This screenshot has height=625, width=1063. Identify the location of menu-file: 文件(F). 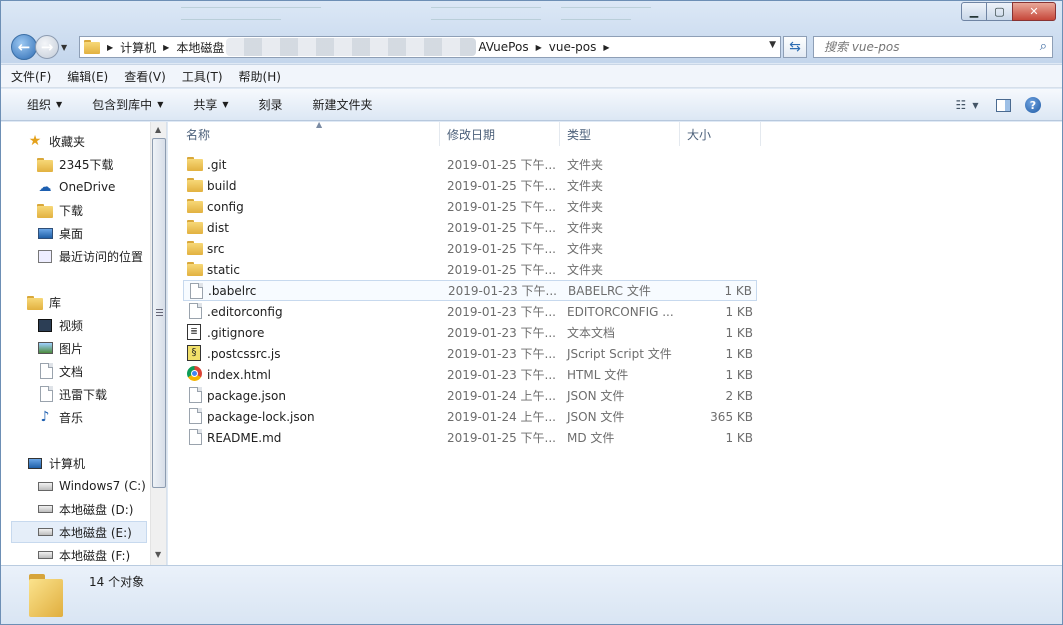
(31, 76).